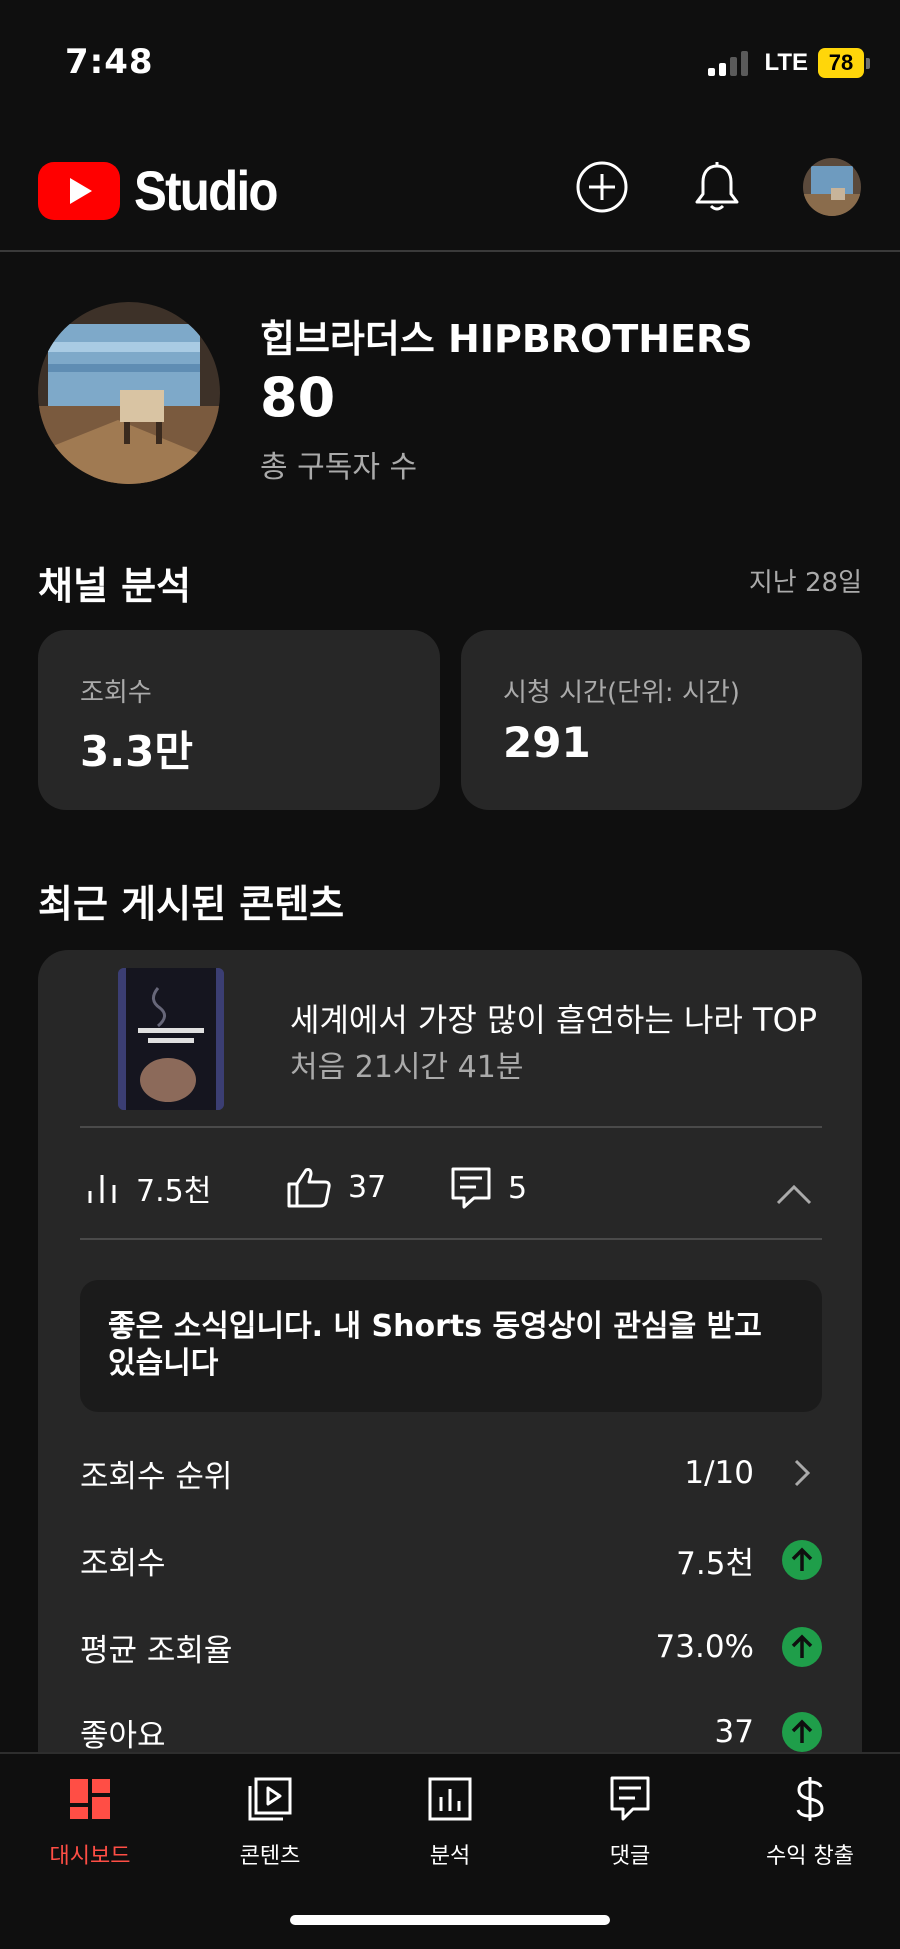  I want to click on network-type: LTE, so click(786, 62).